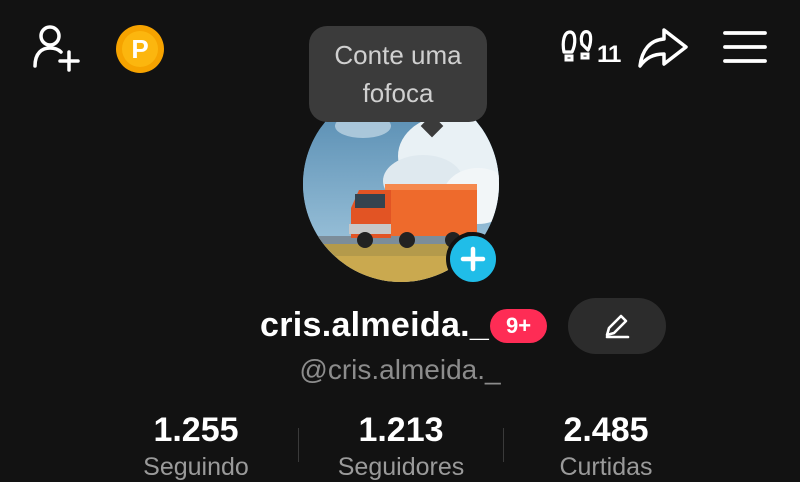 The height and width of the screenshot is (482, 800). Describe the element at coordinates (196, 430) in the screenshot. I see `stat-value: 1.255` at that location.